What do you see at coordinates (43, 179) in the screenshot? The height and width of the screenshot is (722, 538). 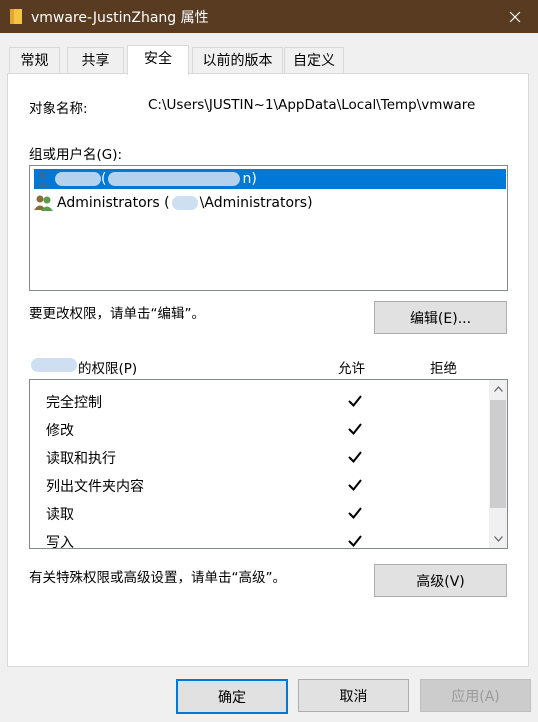 I see `user-icon` at bounding box center [43, 179].